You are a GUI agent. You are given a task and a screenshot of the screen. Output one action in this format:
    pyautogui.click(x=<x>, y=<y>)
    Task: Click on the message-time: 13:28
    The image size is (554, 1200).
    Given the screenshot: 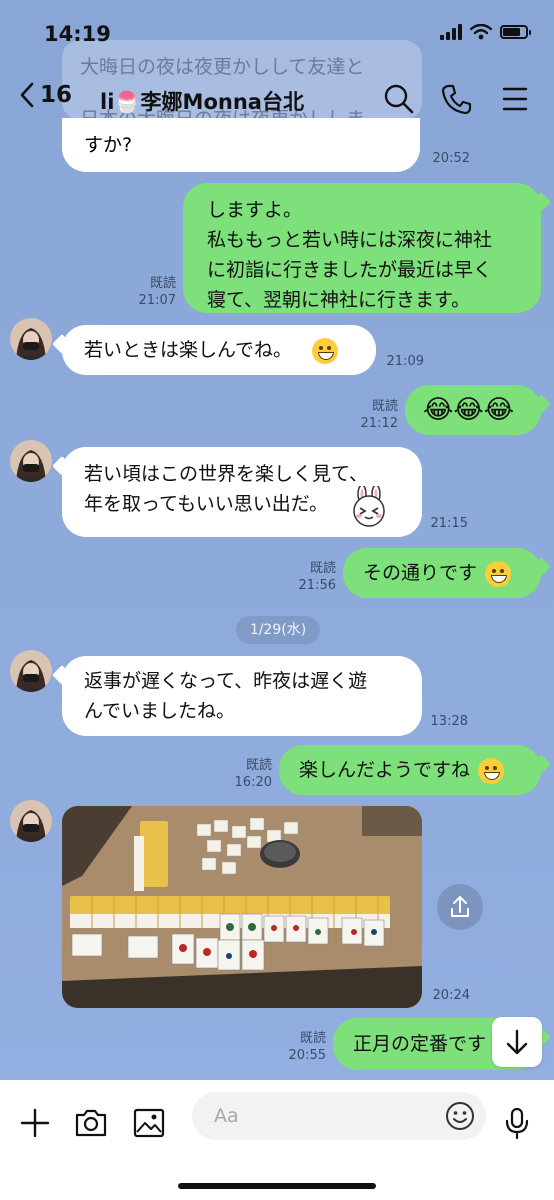 What is the action you would take?
    pyautogui.click(x=449, y=721)
    